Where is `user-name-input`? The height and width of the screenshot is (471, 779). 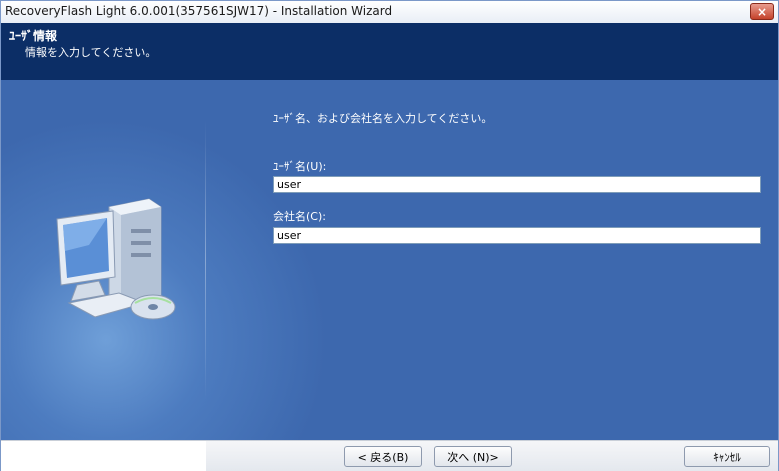 user-name-input is located at coordinates (517, 184).